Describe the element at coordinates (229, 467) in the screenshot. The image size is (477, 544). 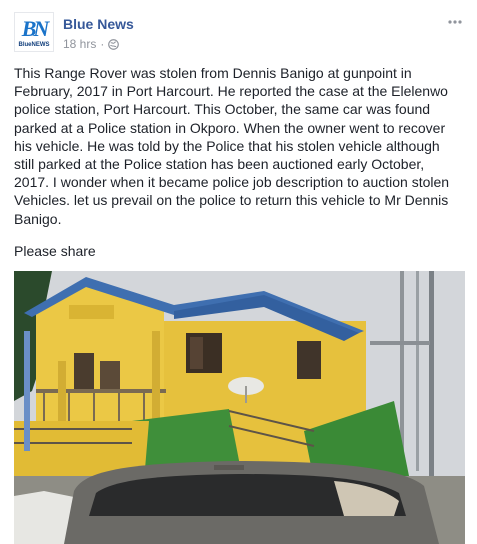
I see `roof-rail` at that location.